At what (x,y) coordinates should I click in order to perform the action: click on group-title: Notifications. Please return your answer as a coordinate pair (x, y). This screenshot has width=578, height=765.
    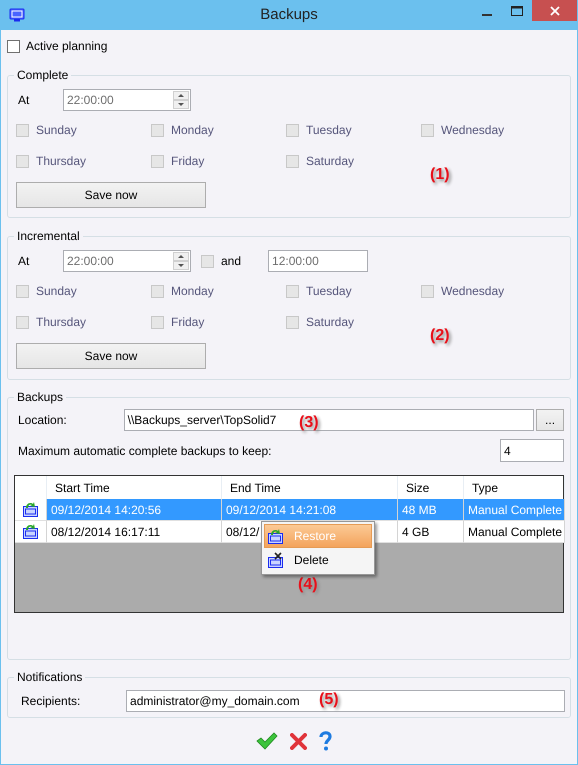
    Looking at the image, I should click on (50, 677).